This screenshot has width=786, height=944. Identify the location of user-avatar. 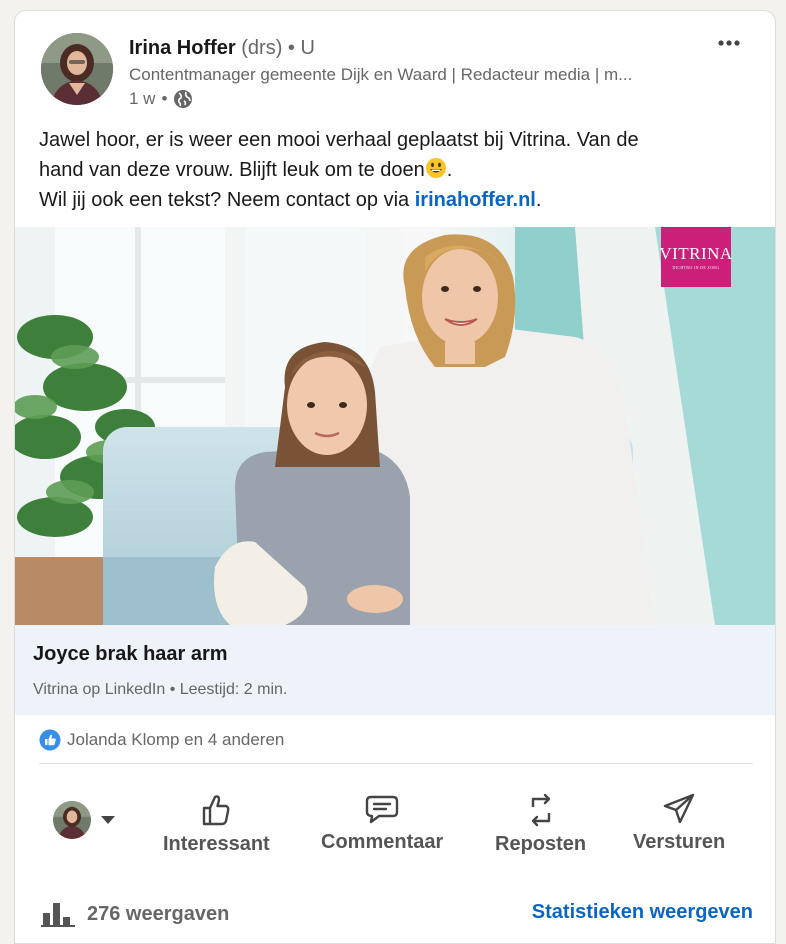
(72, 820).